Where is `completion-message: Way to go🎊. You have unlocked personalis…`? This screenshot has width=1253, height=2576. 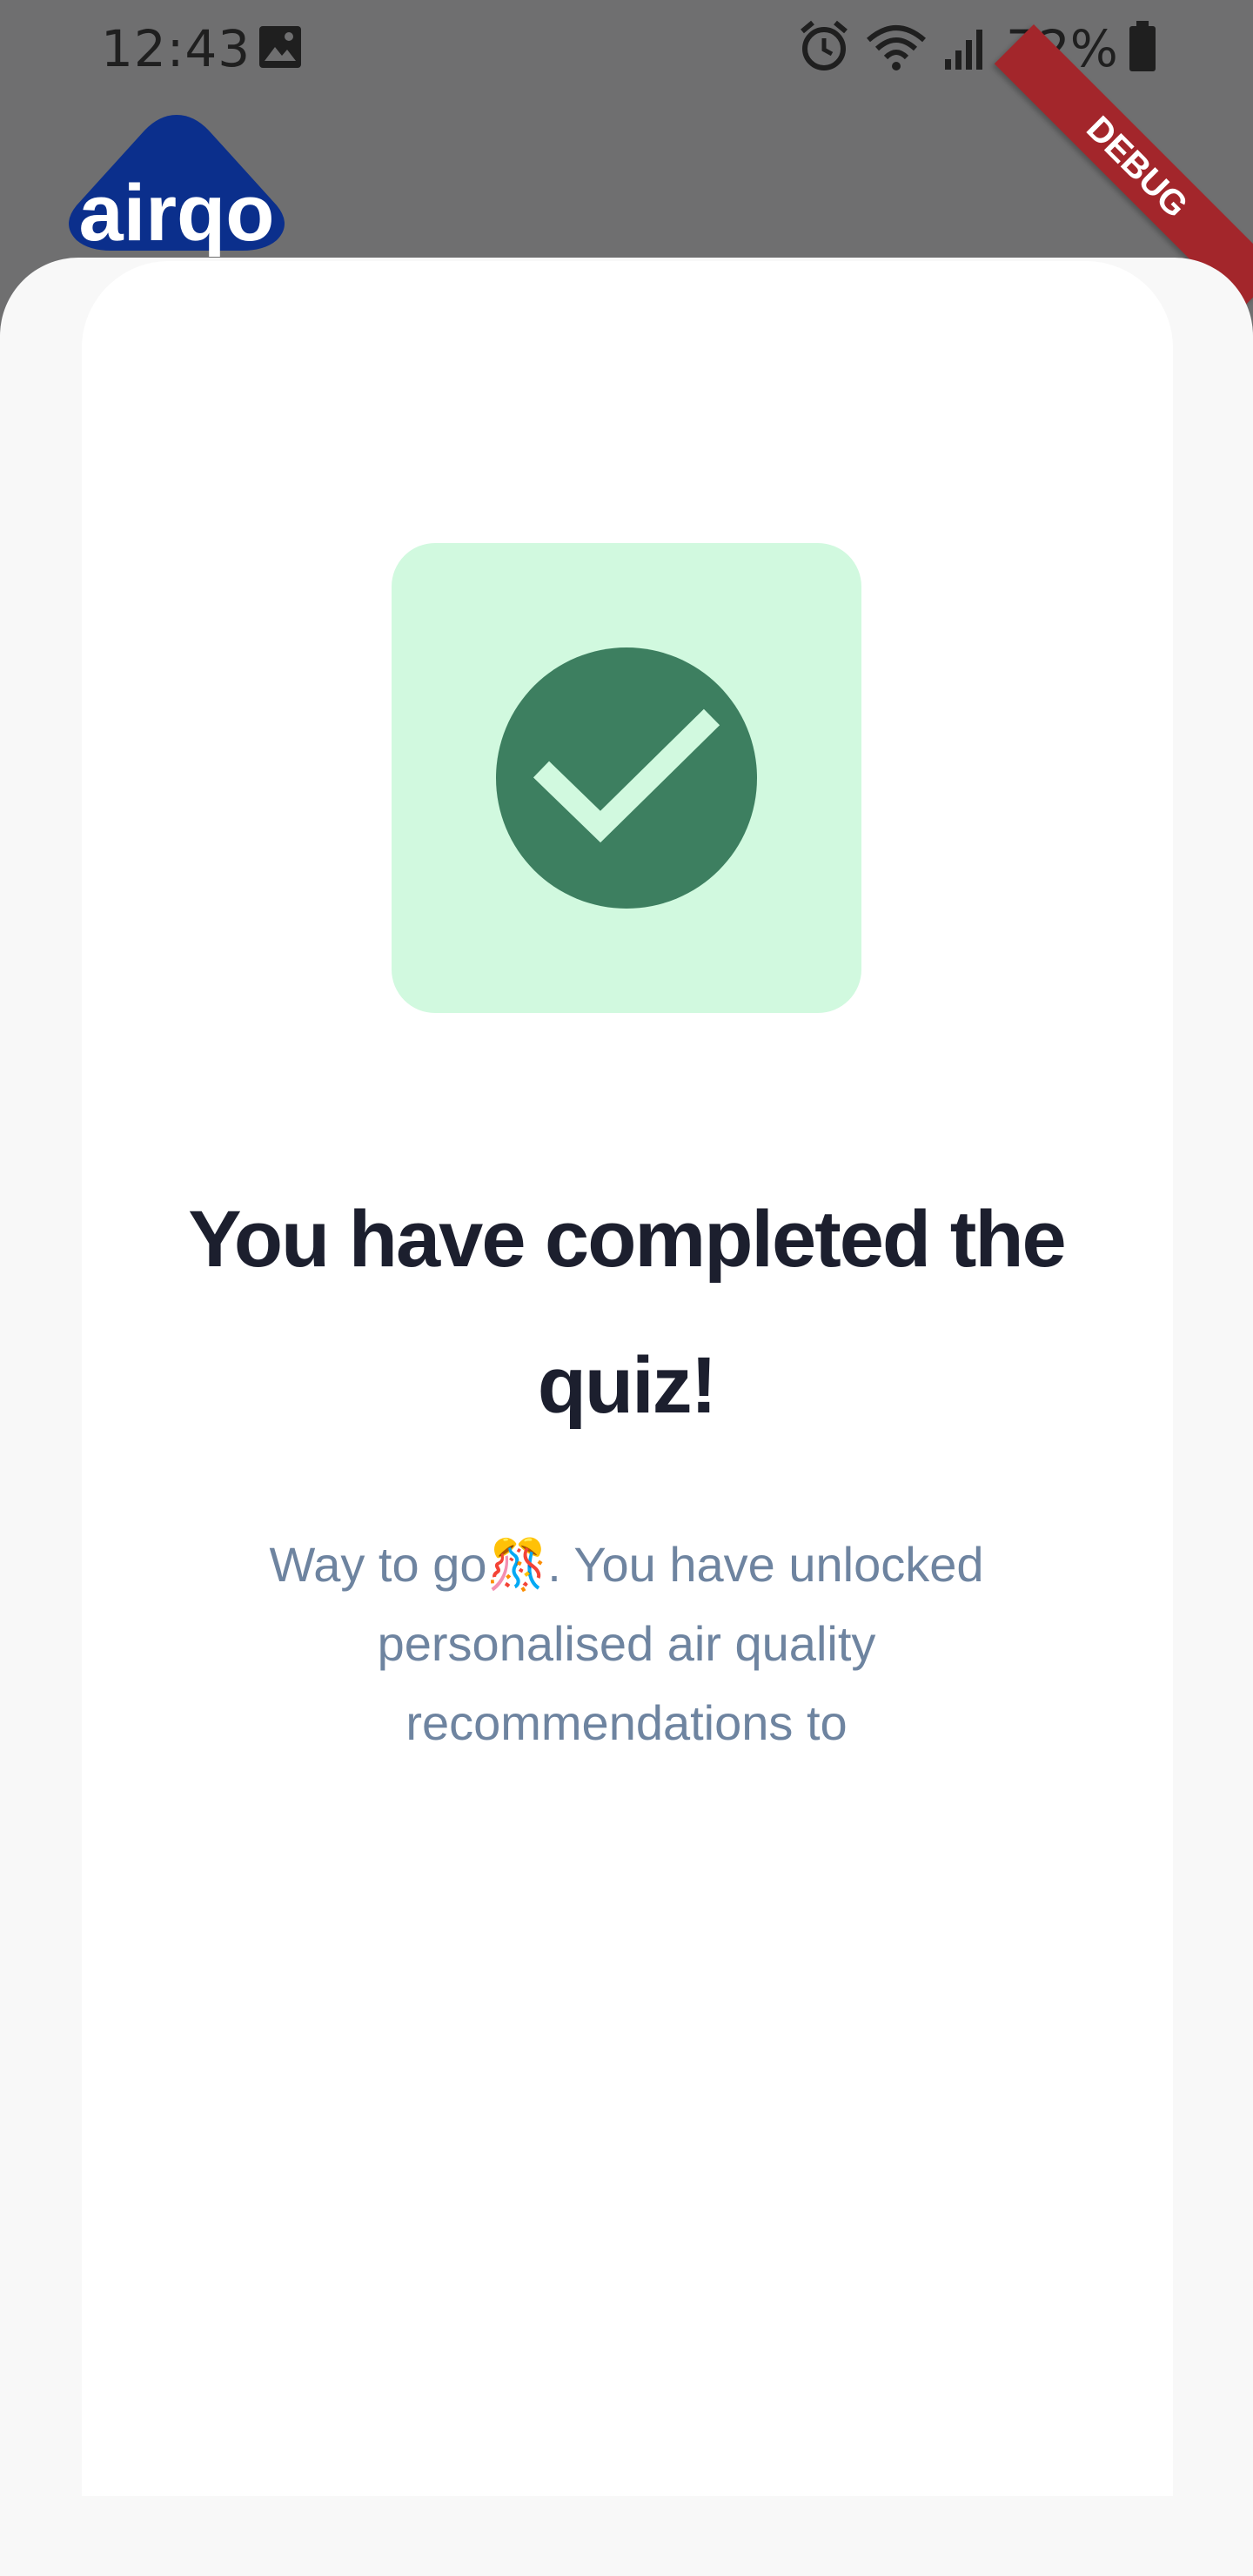
completion-message: Way to go🎊. You have unlocked personalis… is located at coordinates (626, 1643).